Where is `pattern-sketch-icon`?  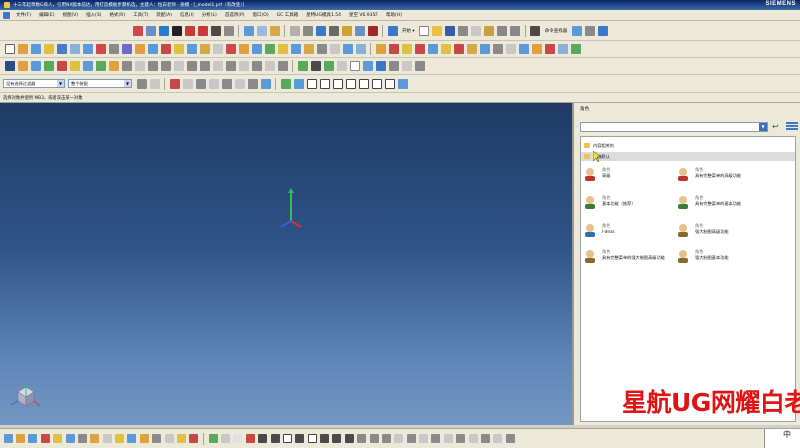 pattern-sketch-icon is located at coordinates (424, 438).